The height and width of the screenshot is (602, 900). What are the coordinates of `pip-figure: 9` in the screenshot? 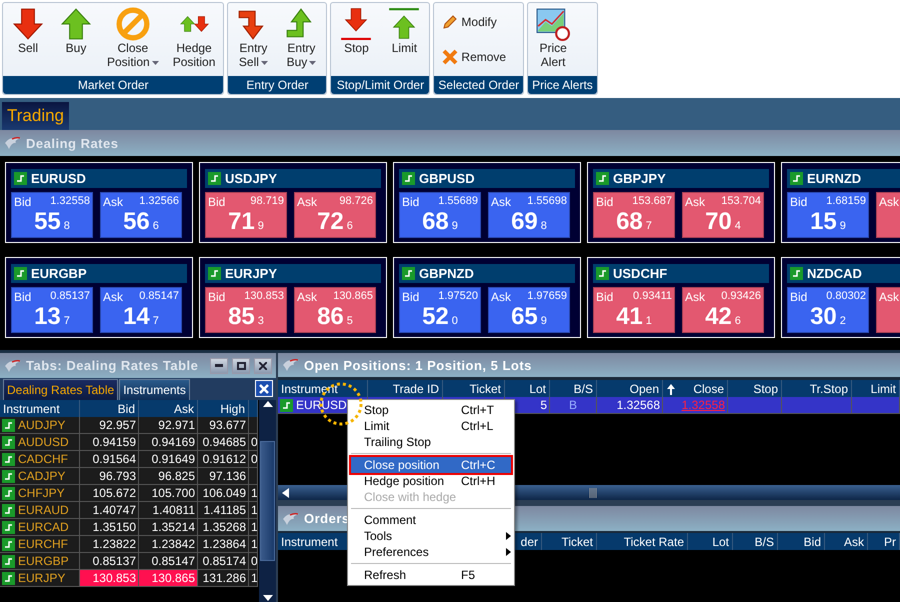 It's located at (455, 226).